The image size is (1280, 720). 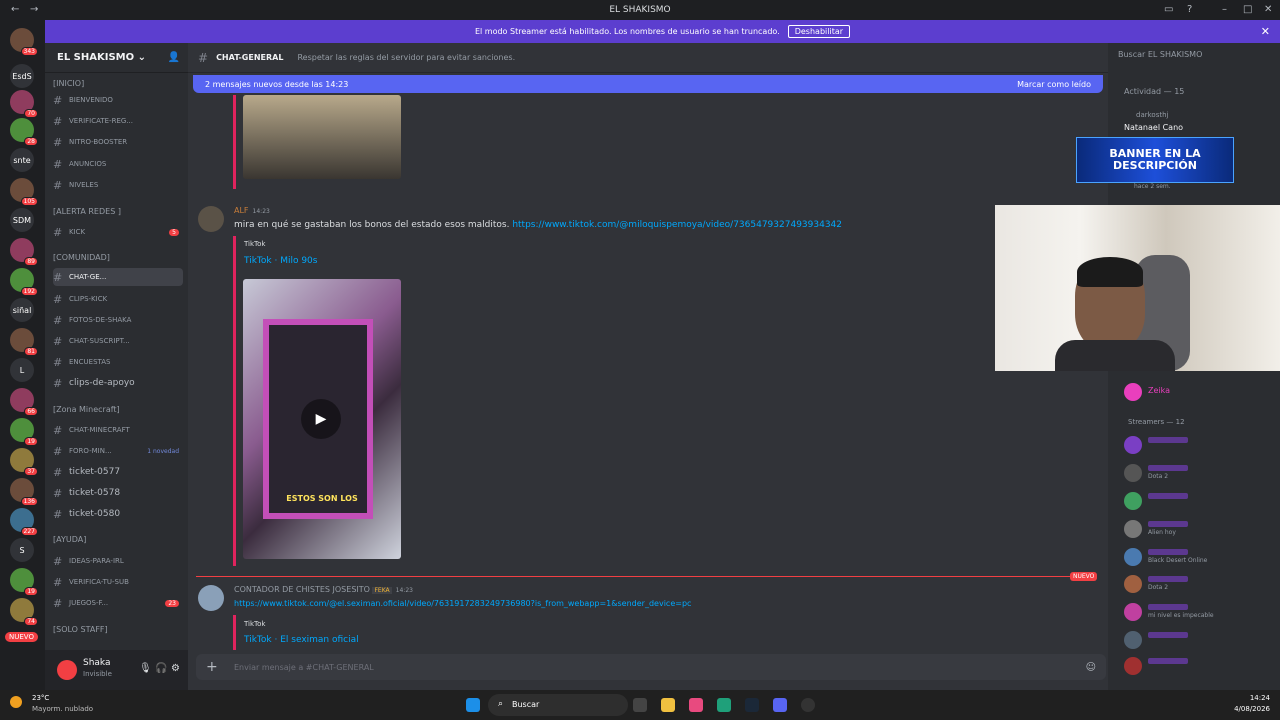 I want to click on channel-item: # ticket-0578, so click(x=118, y=493).